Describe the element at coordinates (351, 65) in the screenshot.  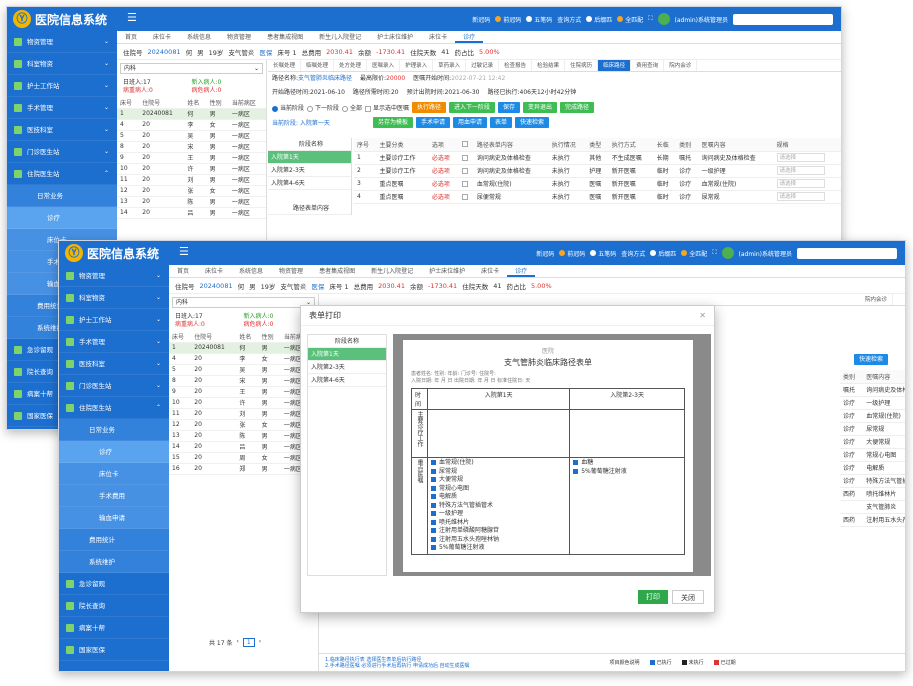
I see `subtab: 处方处理` at that location.